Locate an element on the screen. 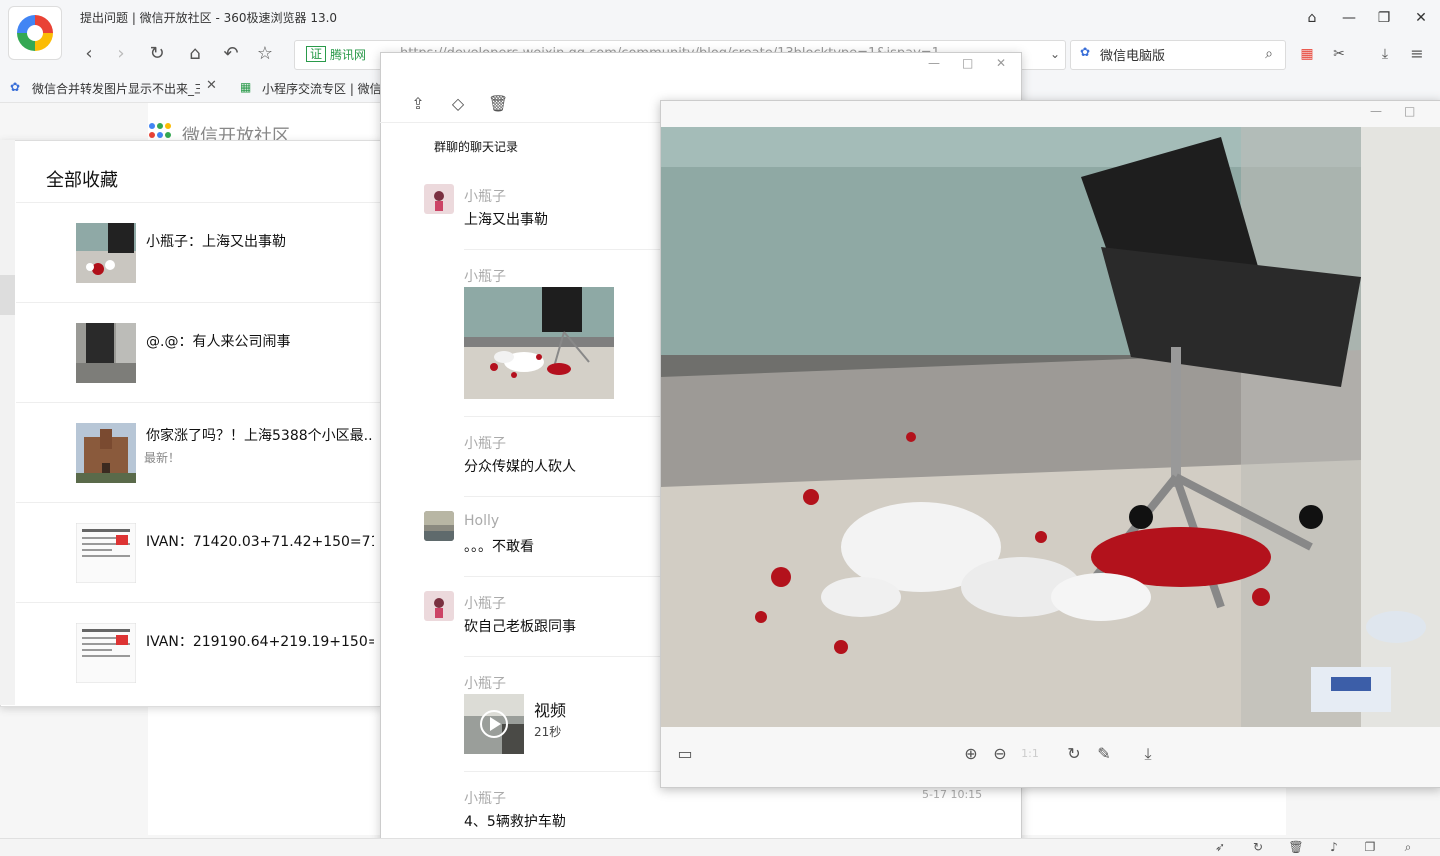  chat-message: 小瓶子 砍自己老板跟同事 is located at coordinates (544, 621).